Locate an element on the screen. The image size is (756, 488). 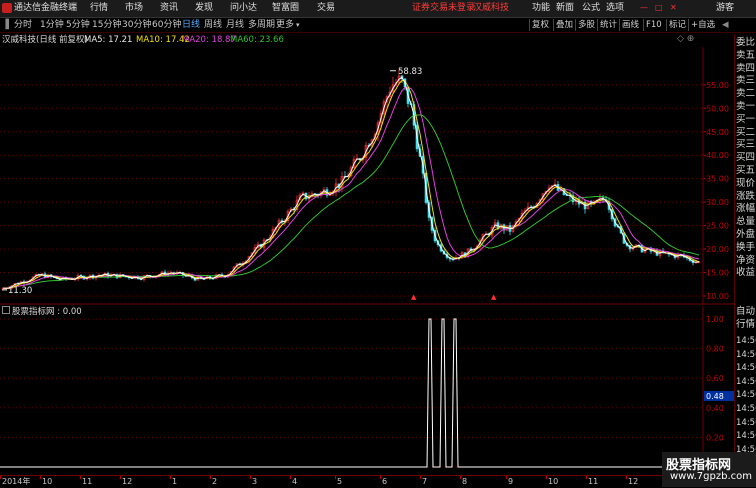
add-favorite-button: +自选 is located at coordinates (701, 25).